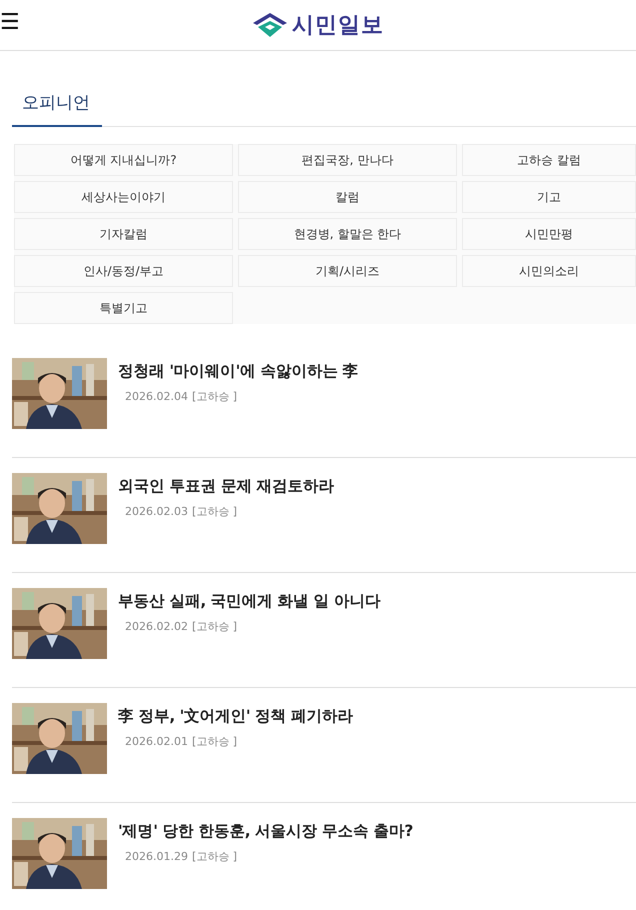 The image size is (636, 910). What do you see at coordinates (235, 716) in the screenshot?
I see `article-title: 李 정부, '文어게인' 정책 폐기하라` at bounding box center [235, 716].